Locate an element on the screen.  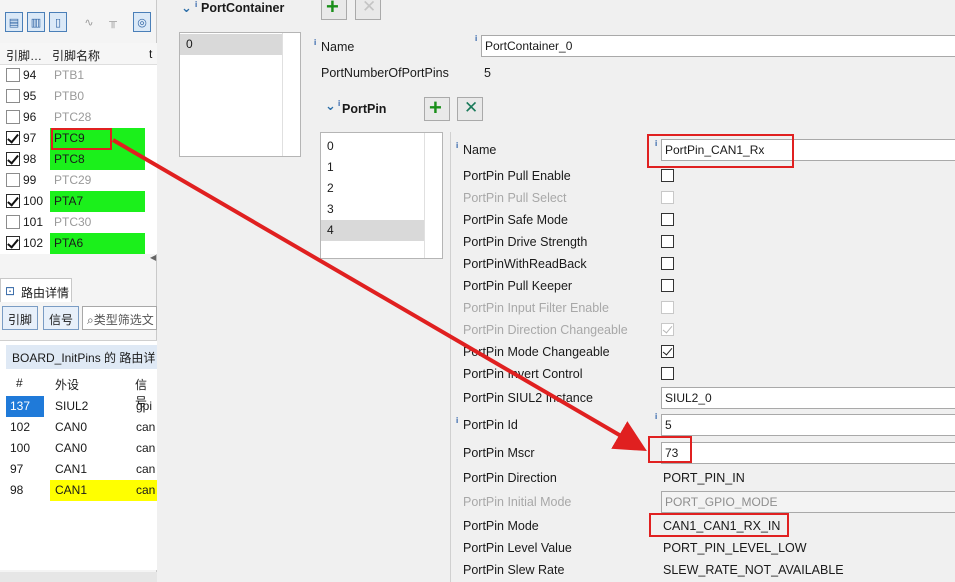
highlight-box-ptc9 is located at coordinates (81, 139).